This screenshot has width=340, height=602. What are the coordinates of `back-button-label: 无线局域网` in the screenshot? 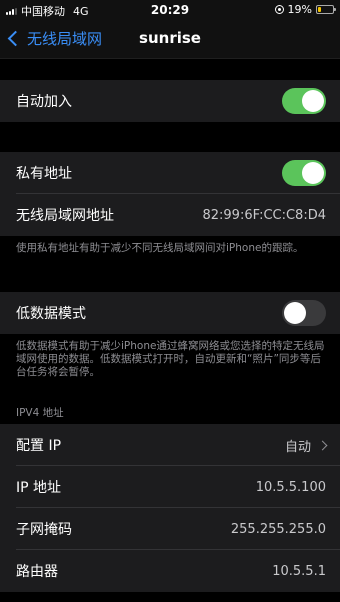 It's located at (65, 39).